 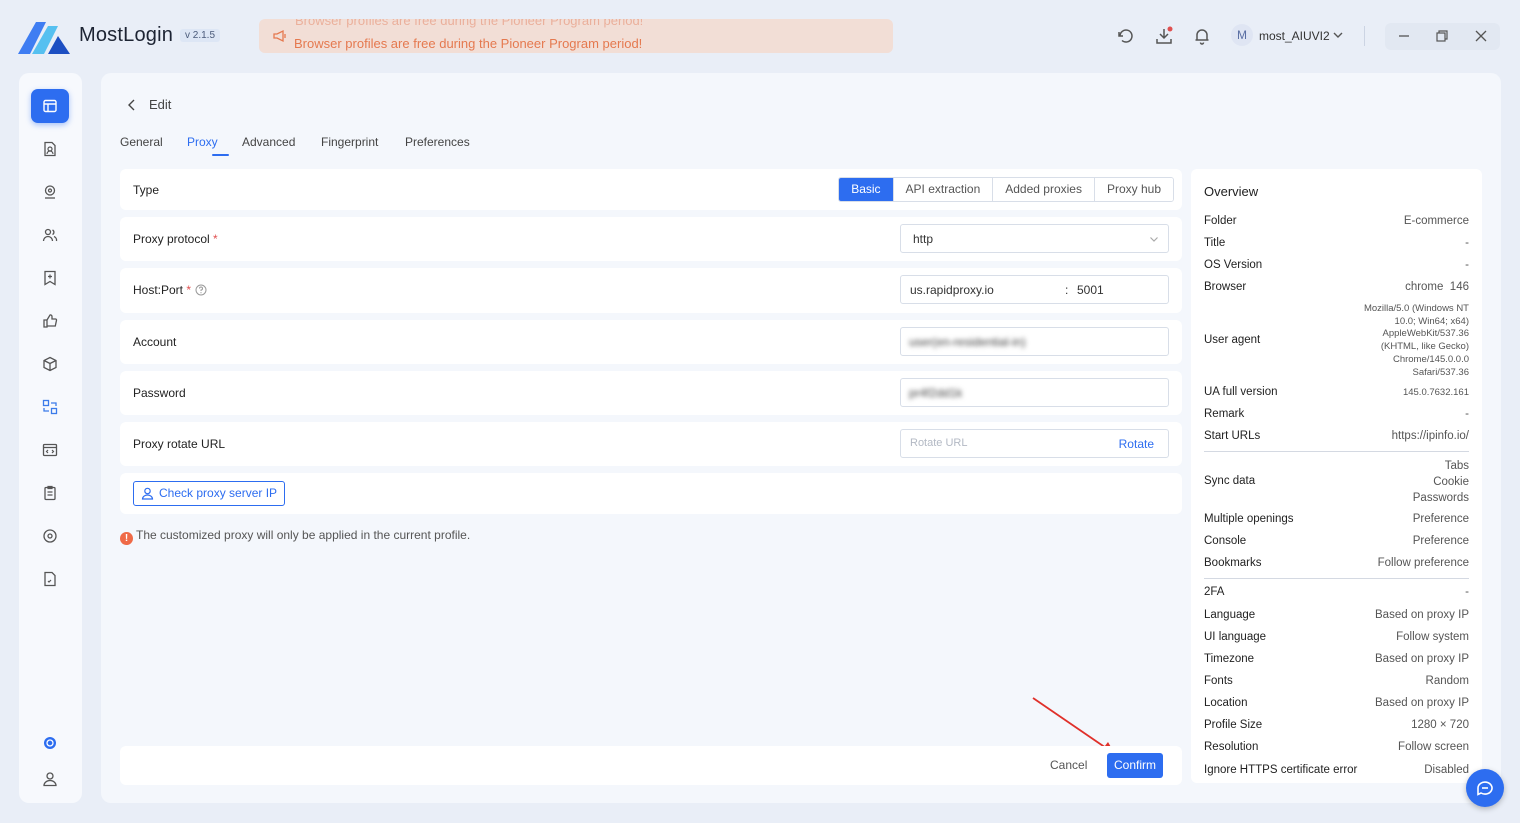 I want to click on minimize-icon, so click(x=1404, y=36).